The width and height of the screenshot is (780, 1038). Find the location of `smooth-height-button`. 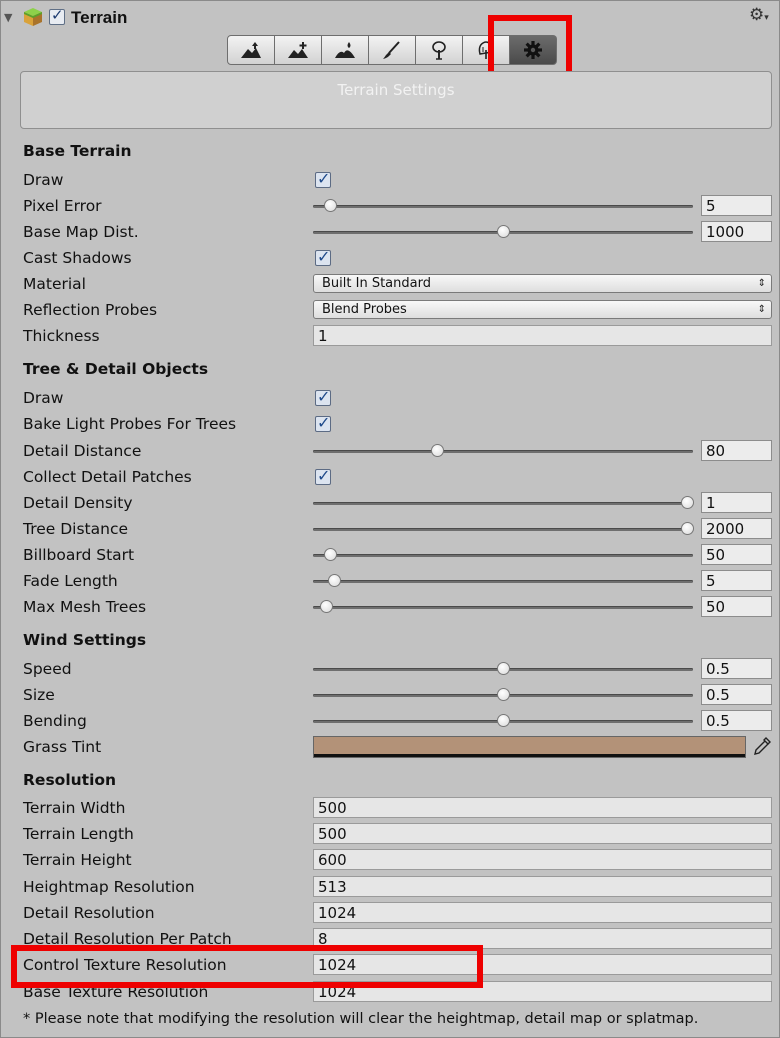

smooth-height-button is located at coordinates (345, 50).